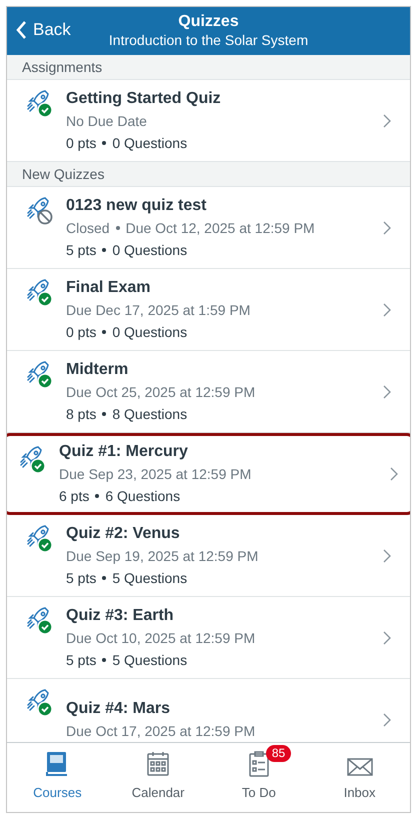 This screenshot has height=819, width=417. I want to click on section-header: Assignments, so click(208, 67).